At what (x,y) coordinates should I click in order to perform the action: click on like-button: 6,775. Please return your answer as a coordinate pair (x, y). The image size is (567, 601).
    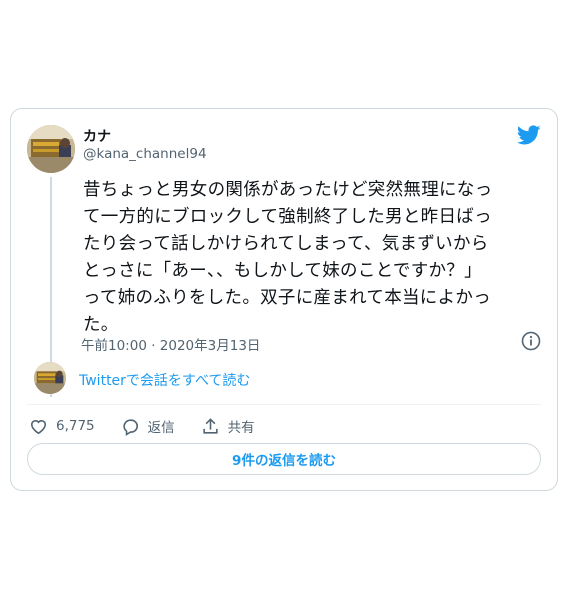
    Looking at the image, I should click on (62, 426).